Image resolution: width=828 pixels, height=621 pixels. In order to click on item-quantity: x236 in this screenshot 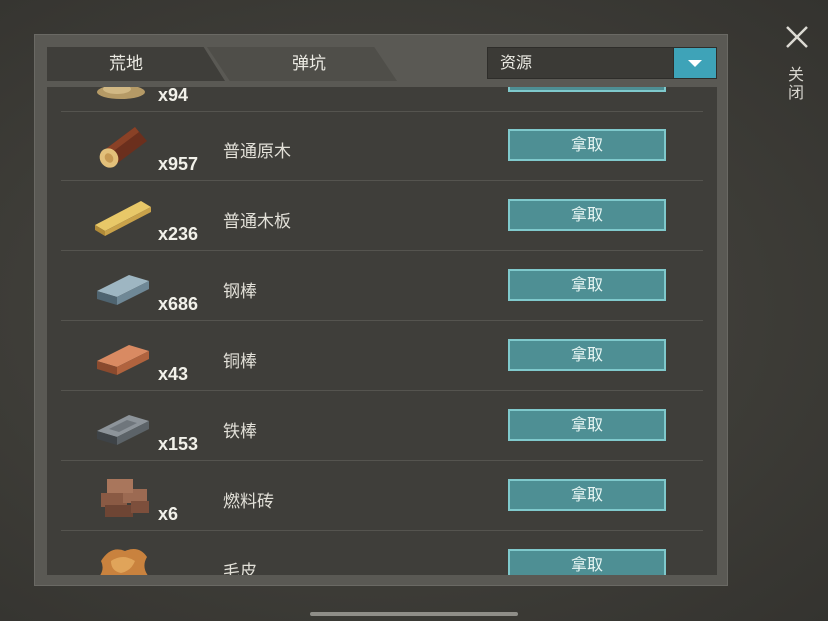, I will do `click(178, 234)`.